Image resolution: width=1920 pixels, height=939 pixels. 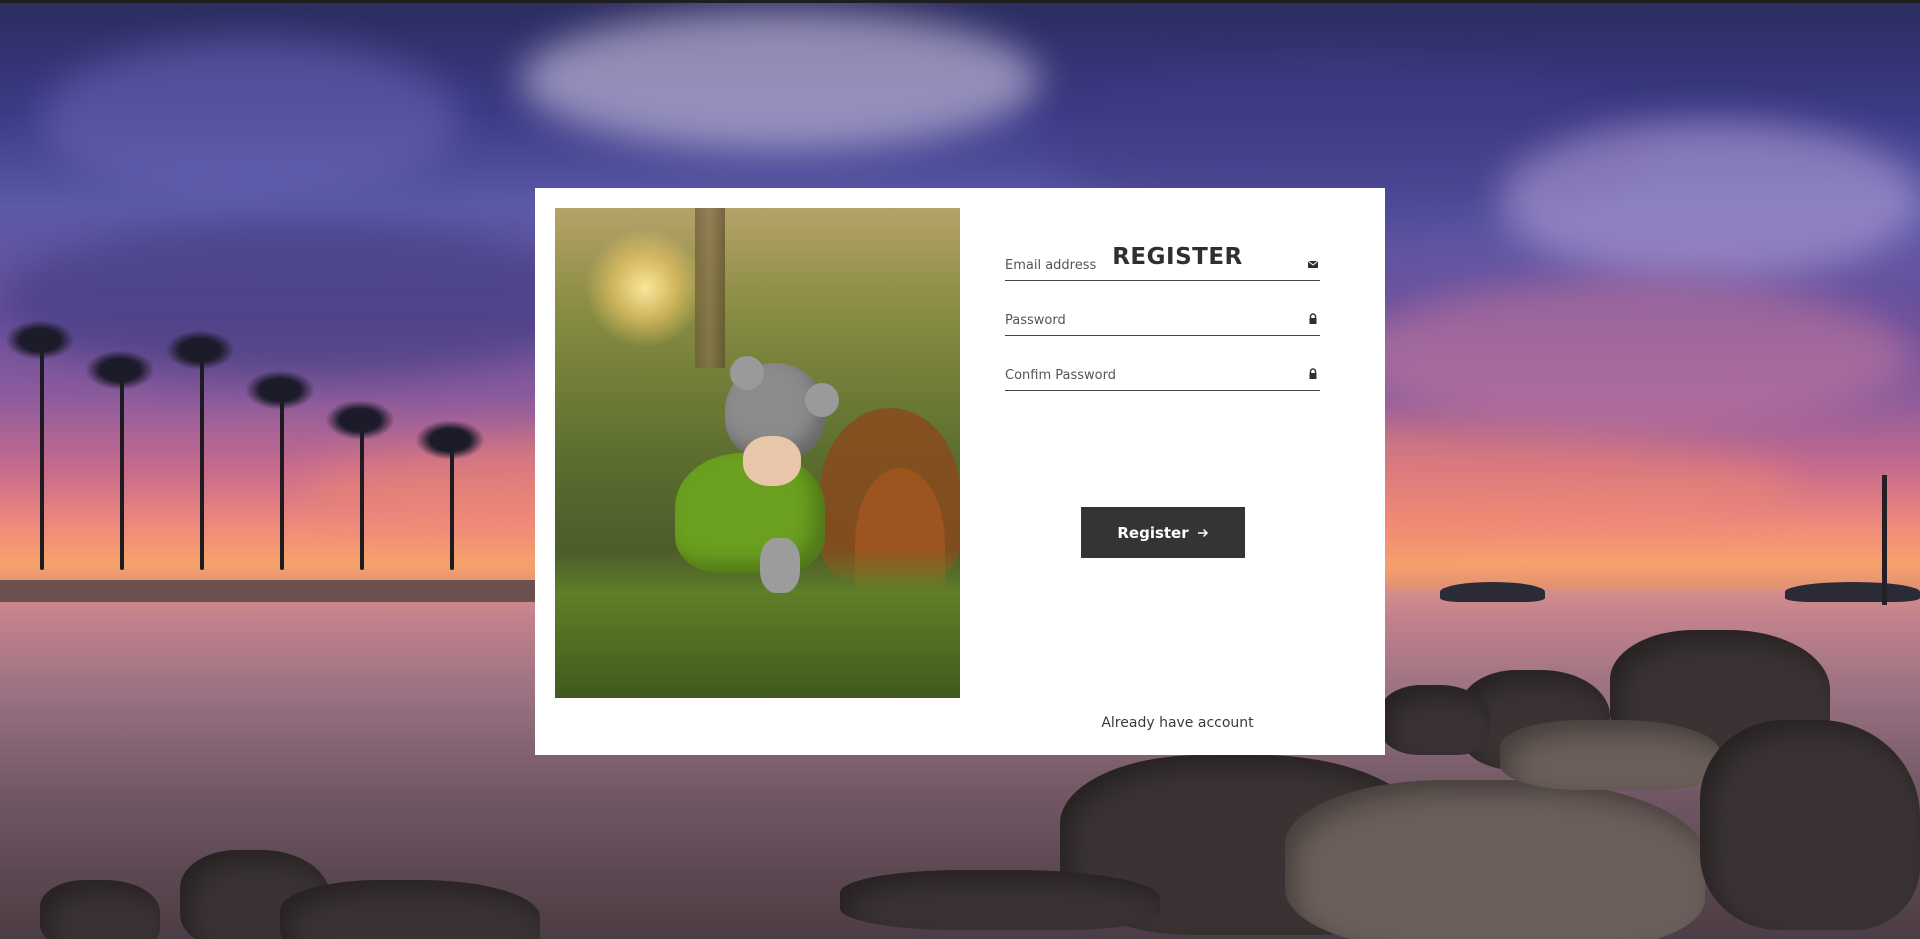 What do you see at coordinates (710, 288) in the screenshot?
I see `tree-trunk` at bounding box center [710, 288].